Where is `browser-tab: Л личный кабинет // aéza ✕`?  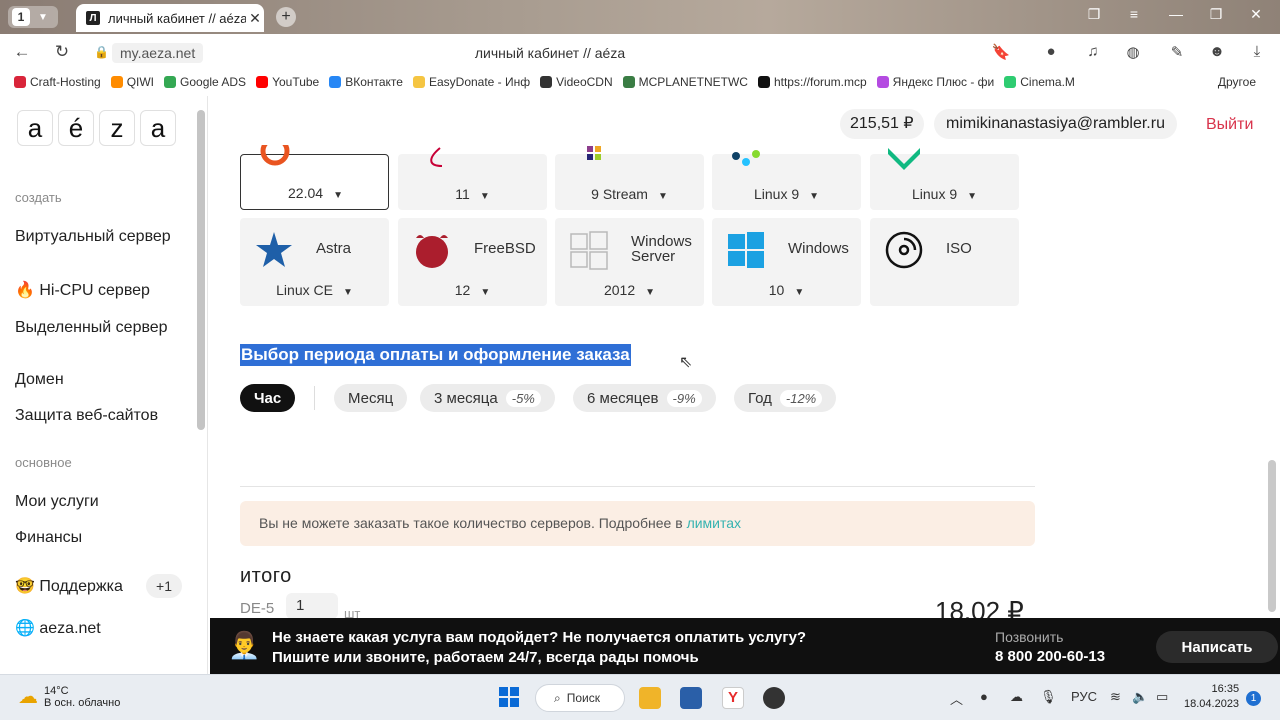
browser-tab: Л личный кабинет // aéza ✕ is located at coordinates (170, 18).